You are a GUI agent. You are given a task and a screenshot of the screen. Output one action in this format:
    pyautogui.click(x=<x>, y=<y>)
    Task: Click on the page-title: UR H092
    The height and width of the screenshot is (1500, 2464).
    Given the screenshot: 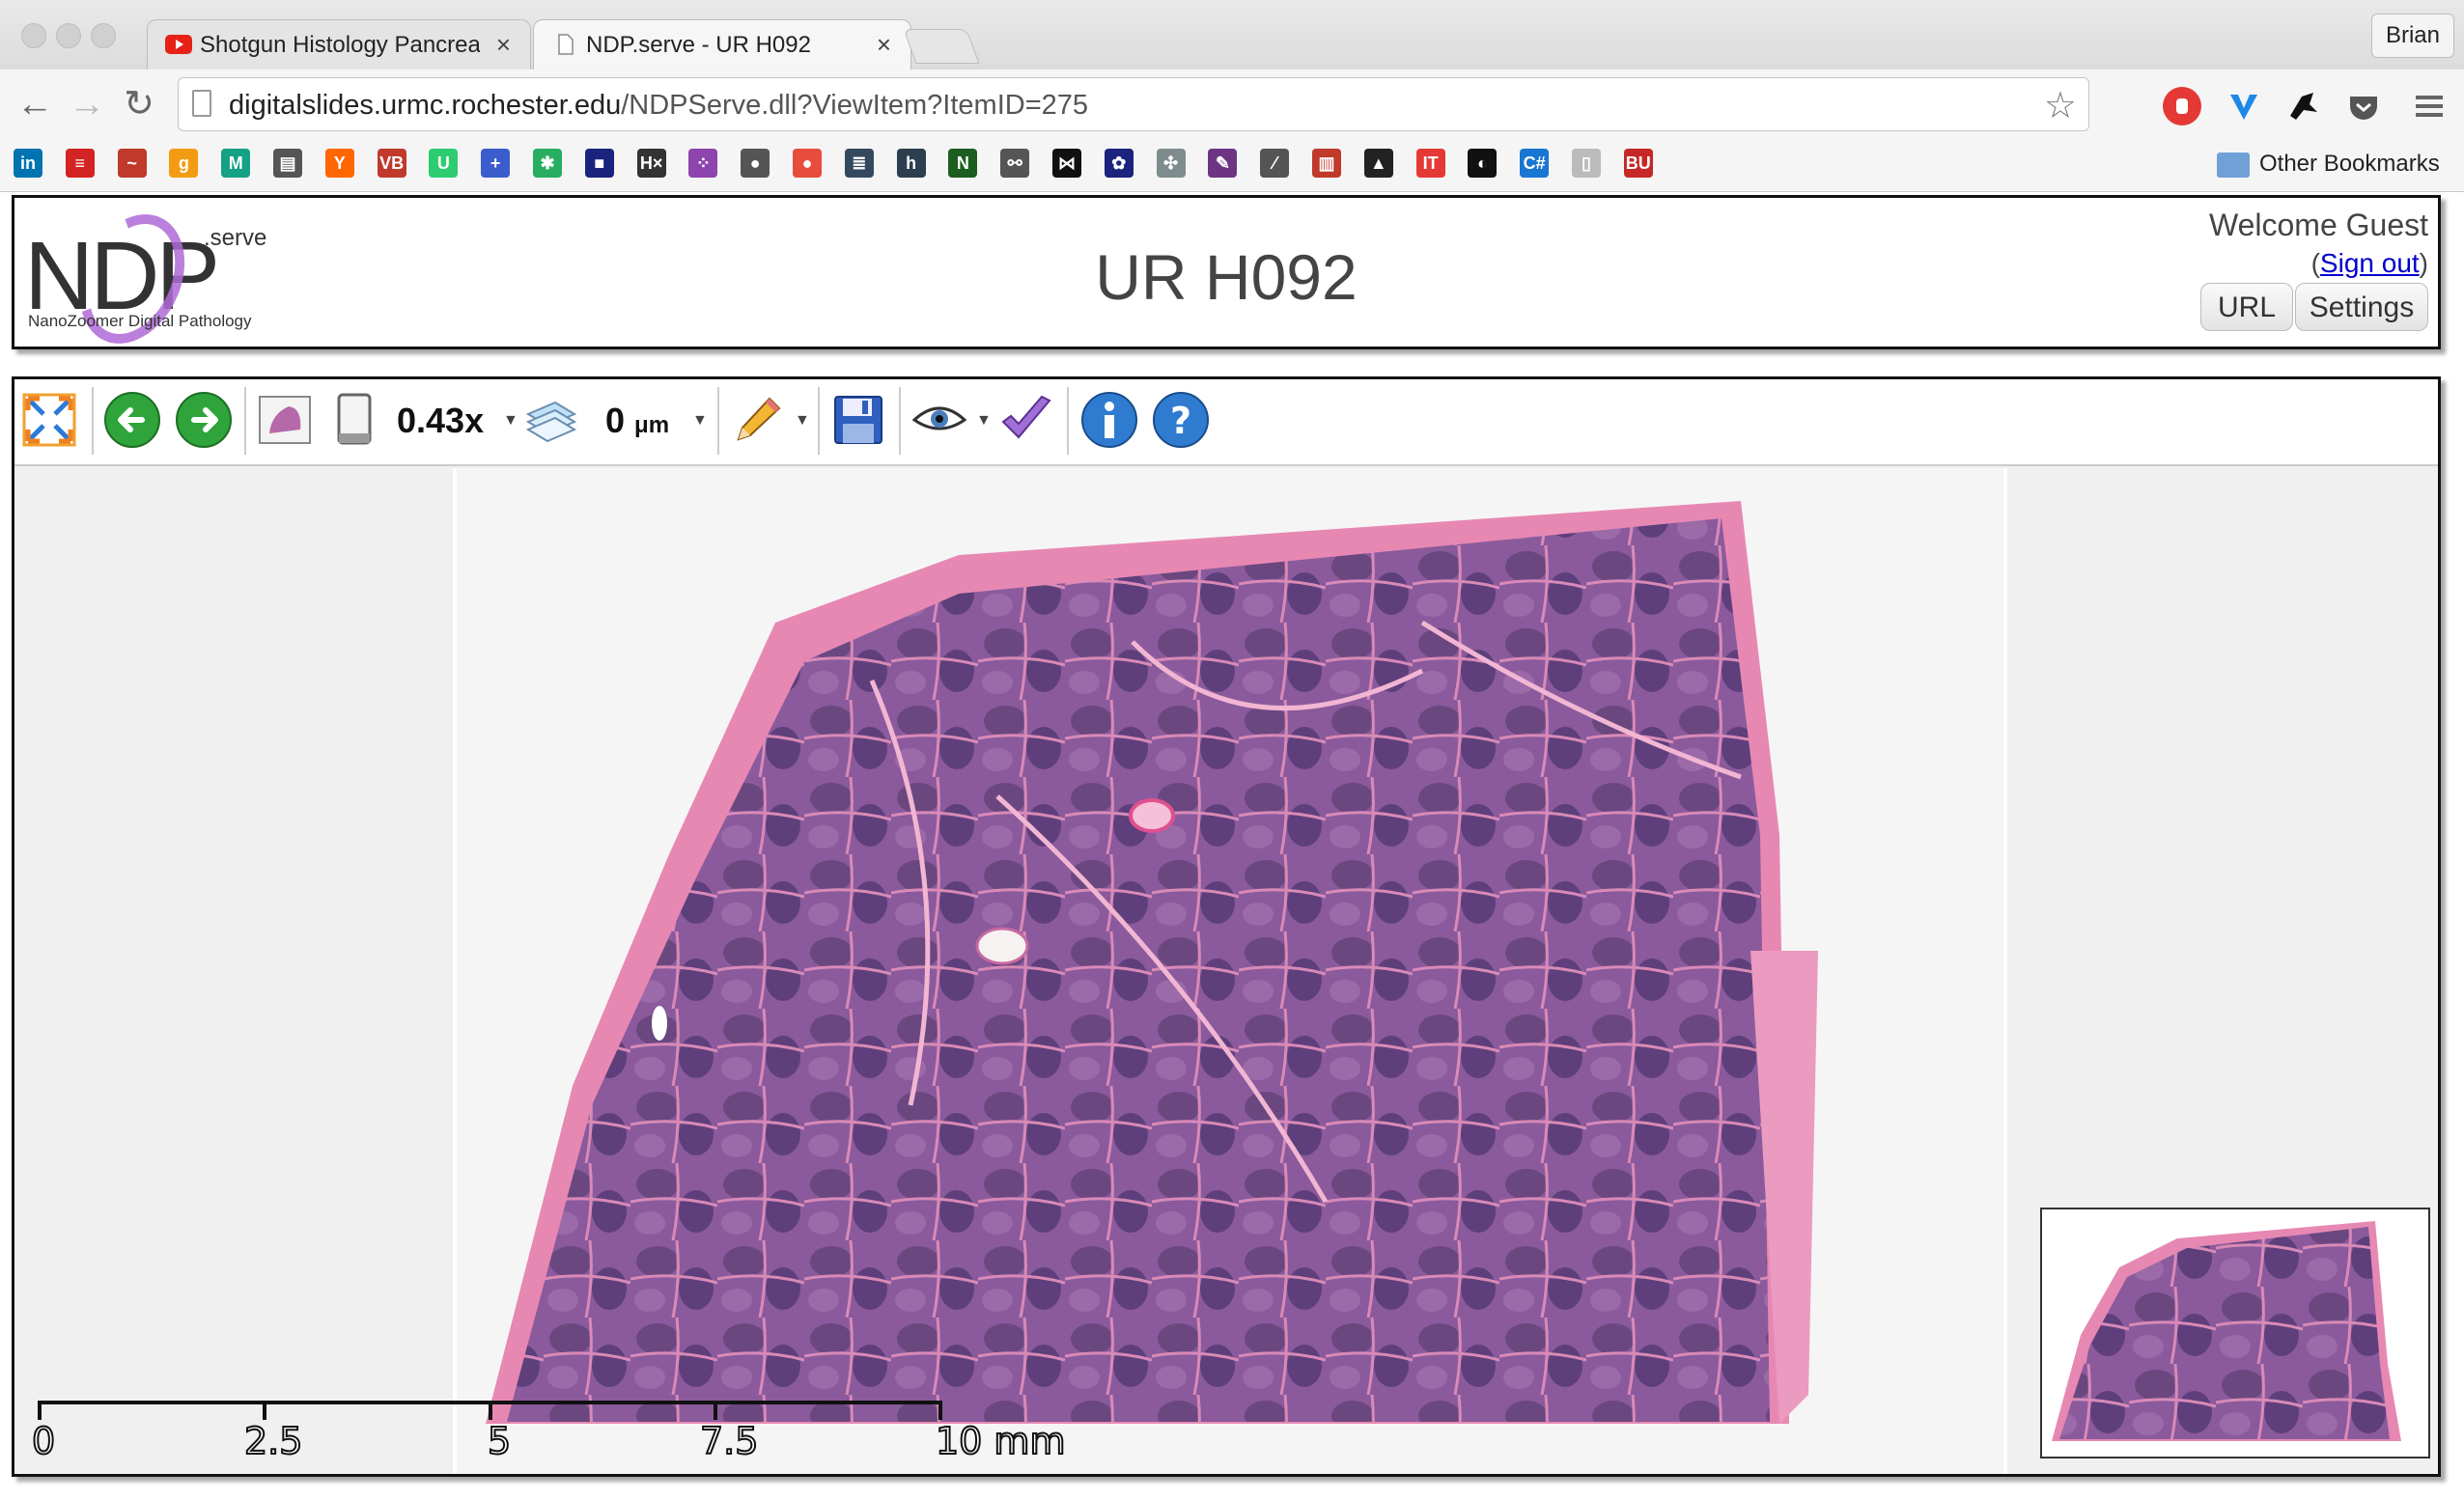 What is the action you would take?
    pyautogui.click(x=1227, y=277)
    